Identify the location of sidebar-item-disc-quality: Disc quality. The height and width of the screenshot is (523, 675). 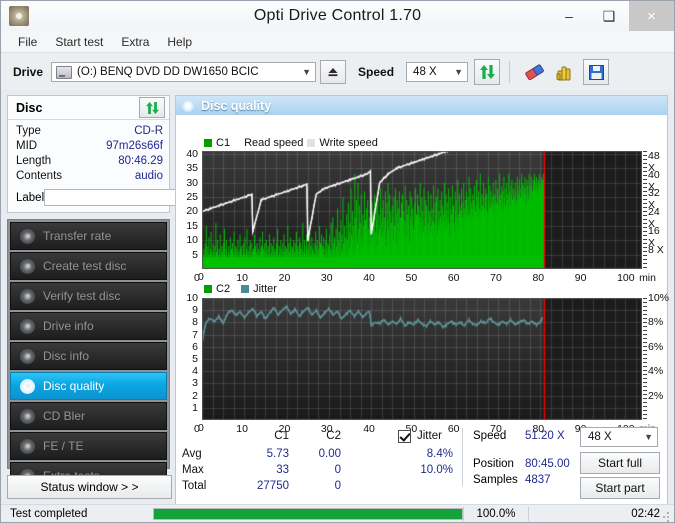
(88, 386).